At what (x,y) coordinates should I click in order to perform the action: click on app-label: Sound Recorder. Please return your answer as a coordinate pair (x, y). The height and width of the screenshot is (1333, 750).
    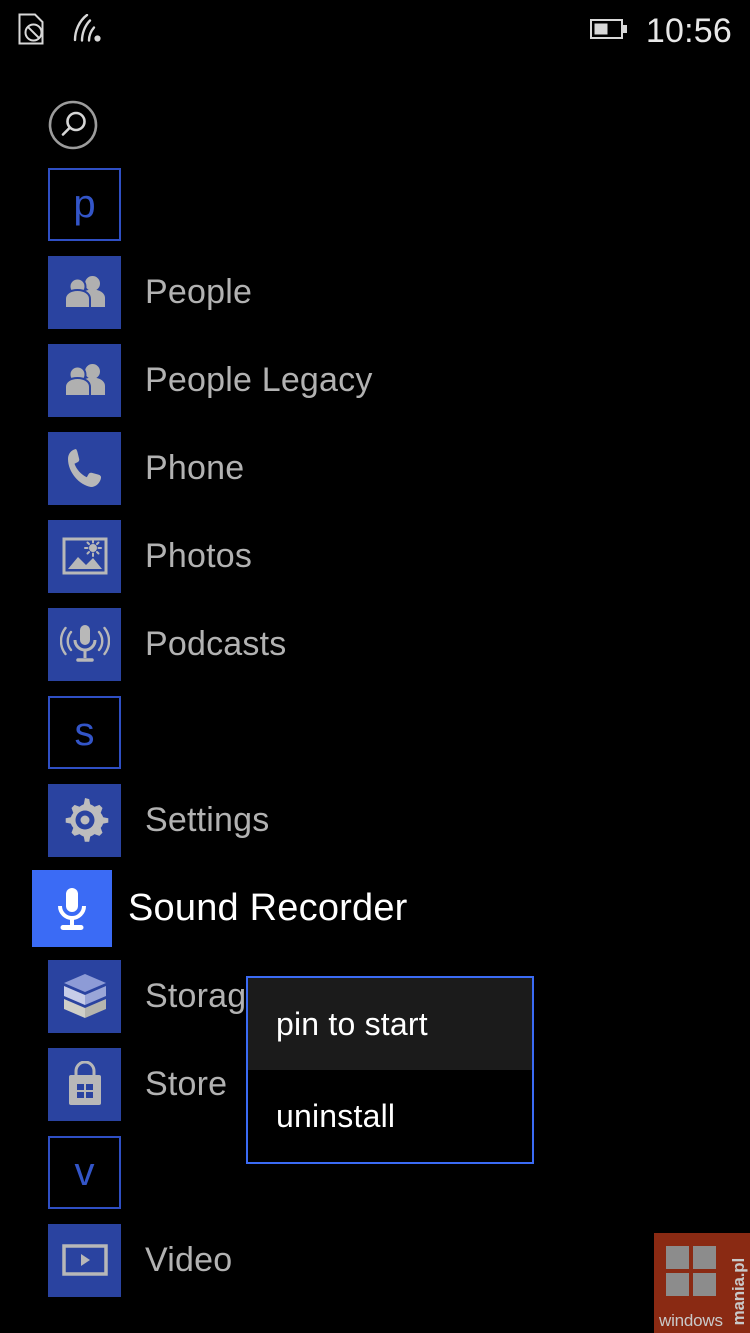
    Looking at the image, I should click on (268, 908).